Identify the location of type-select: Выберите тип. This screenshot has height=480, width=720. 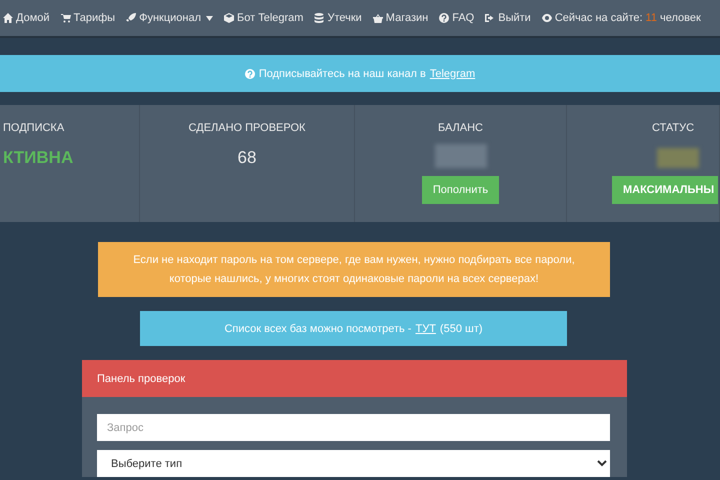
(353, 463).